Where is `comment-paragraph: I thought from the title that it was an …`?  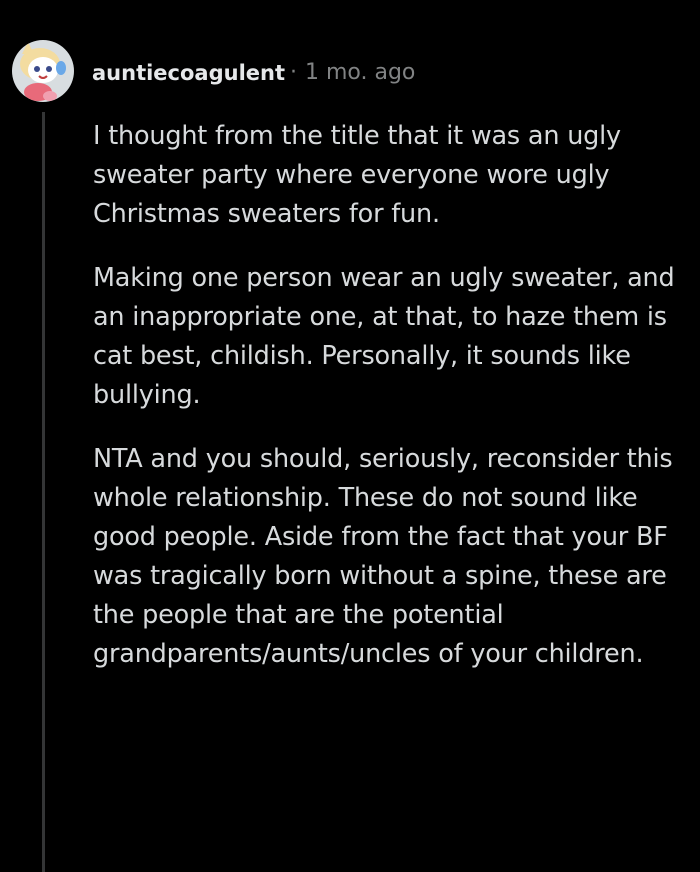 comment-paragraph: I thought from the title that it was an … is located at coordinates (357, 175).